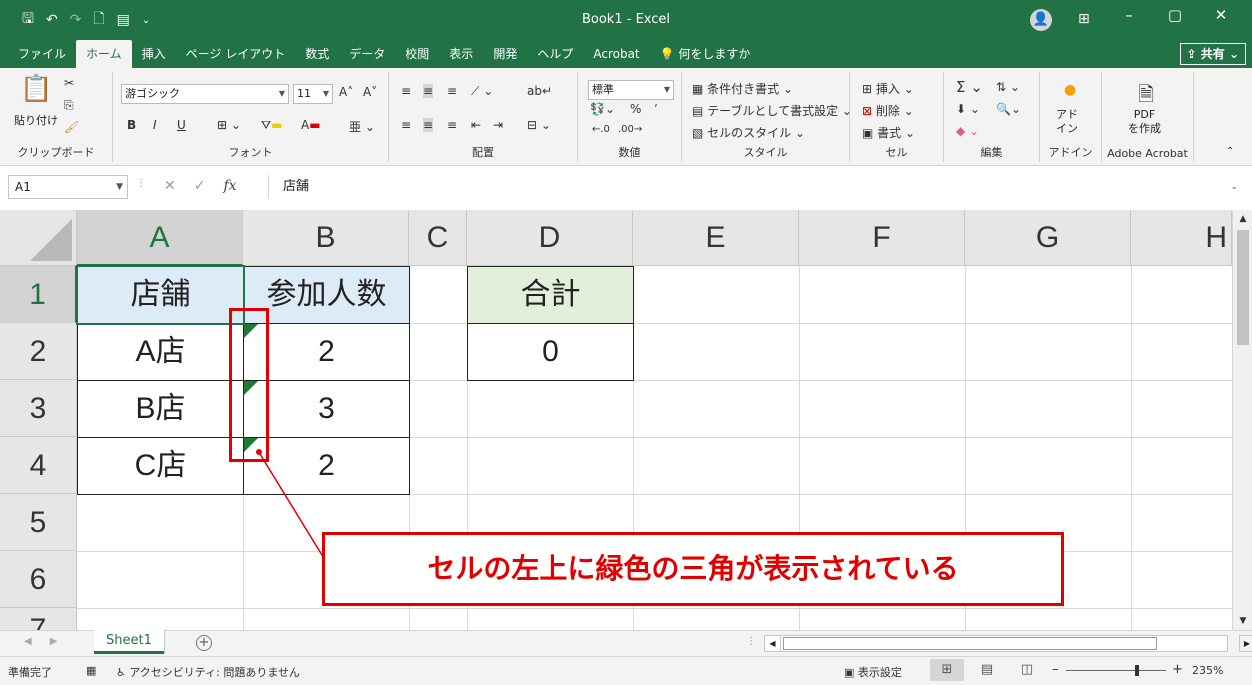  Describe the element at coordinates (748, 132) in the screenshot. I see `cell-styles-button: ▧ セルのスタイル ⌄` at that location.